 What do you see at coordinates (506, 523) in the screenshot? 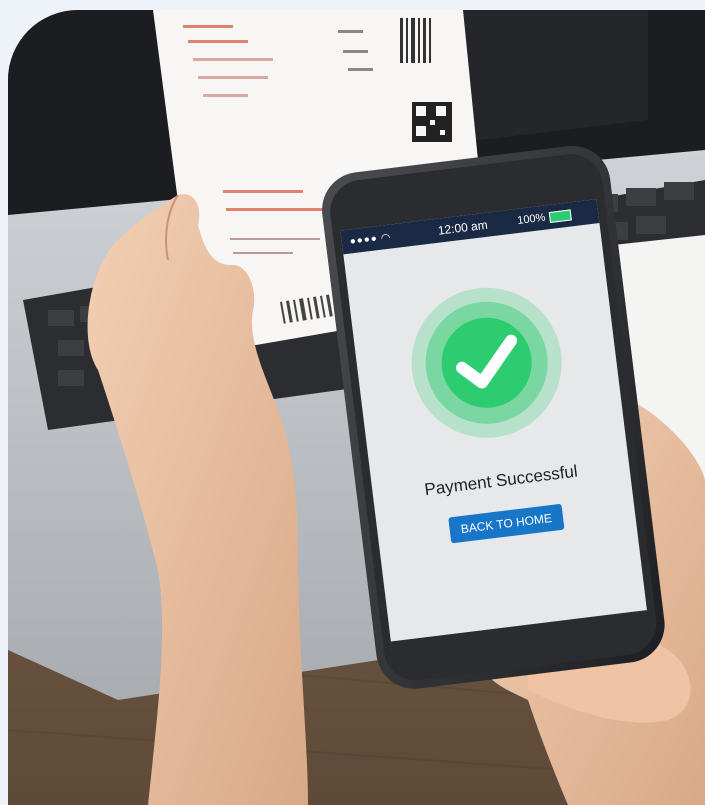
I see `back-to-home-button: BACK TO HOME` at bounding box center [506, 523].